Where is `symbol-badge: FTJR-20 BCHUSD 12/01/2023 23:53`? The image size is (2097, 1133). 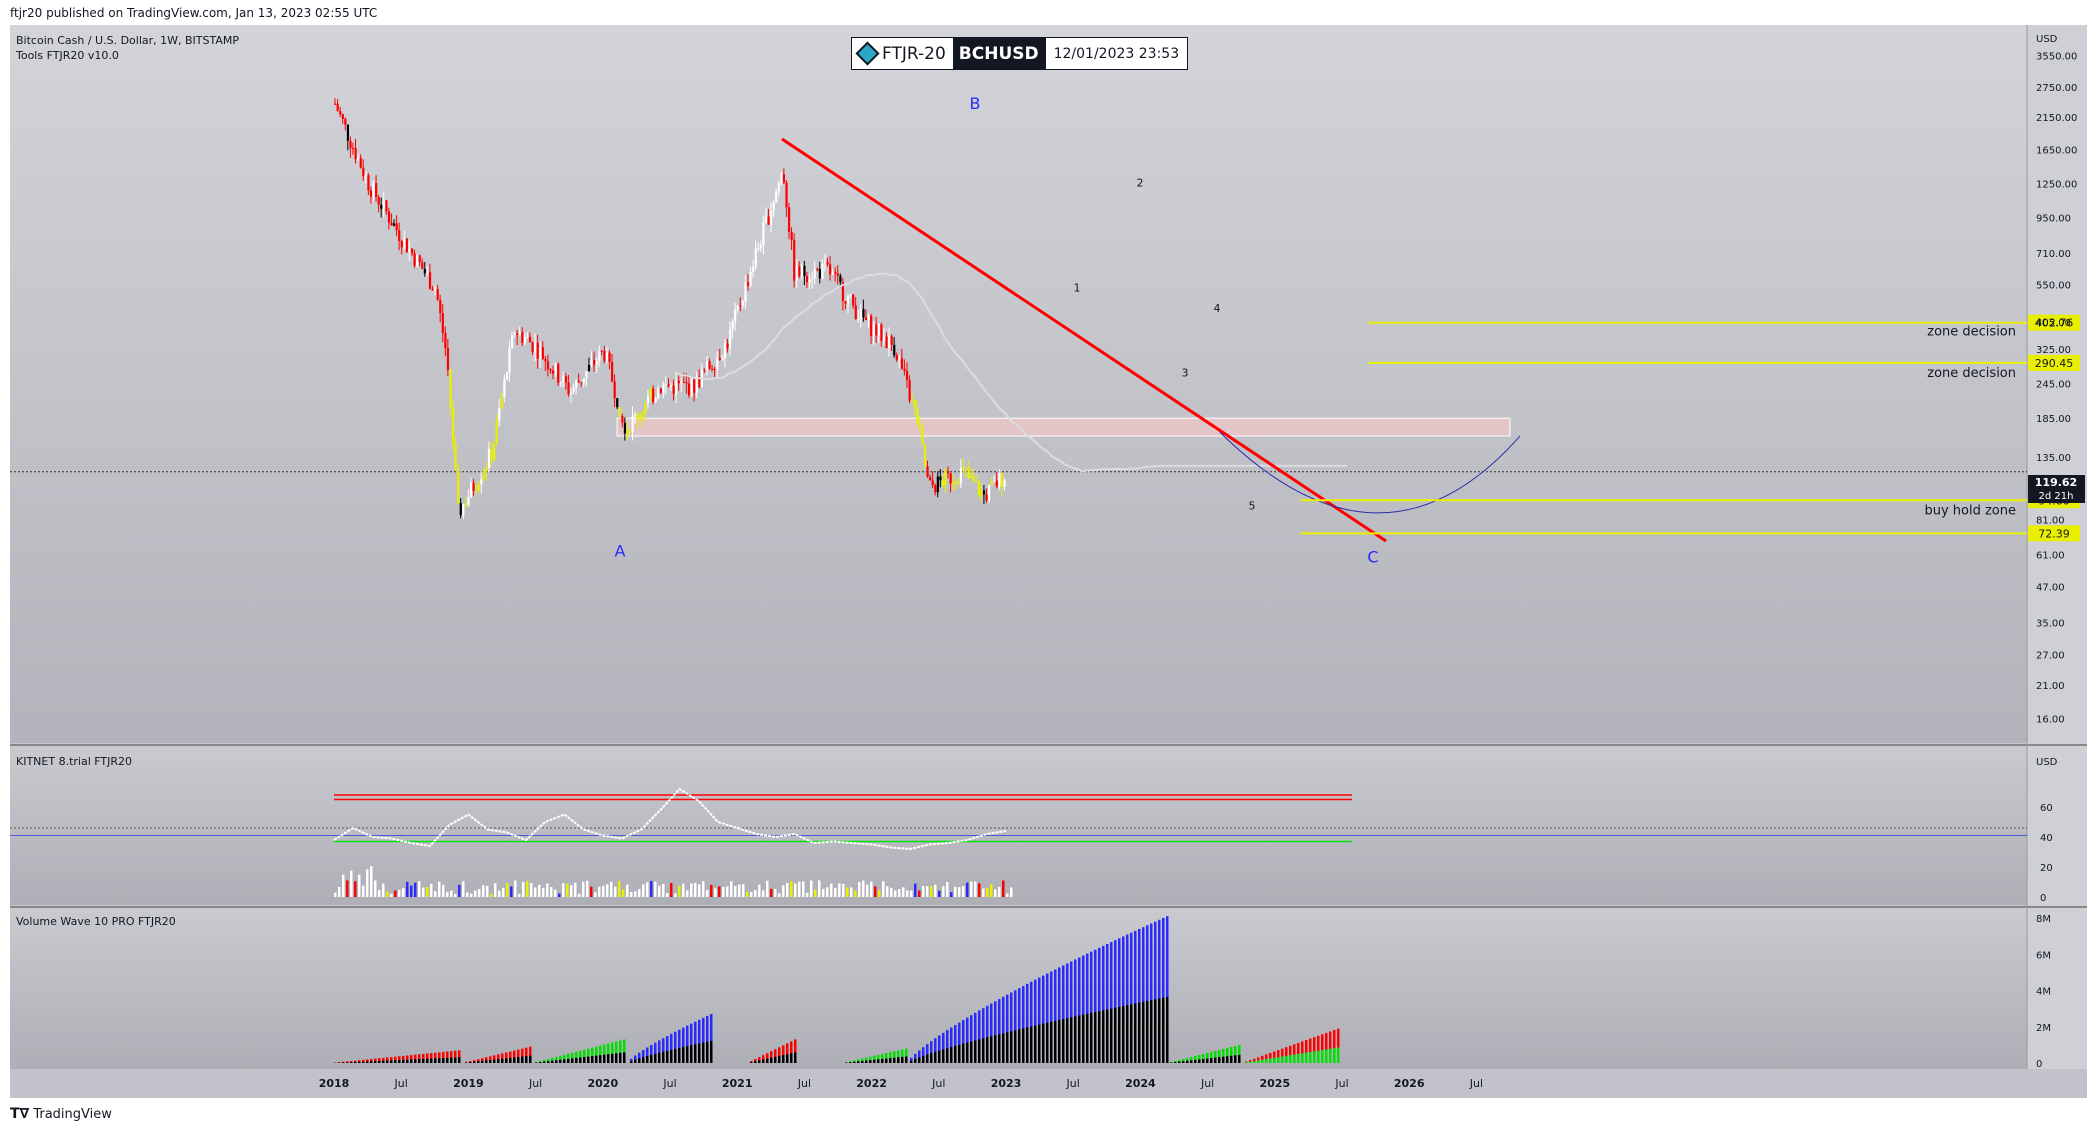 symbol-badge: FTJR-20 BCHUSD 12/01/2023 23:53 is located at coordinates (1020, 53).